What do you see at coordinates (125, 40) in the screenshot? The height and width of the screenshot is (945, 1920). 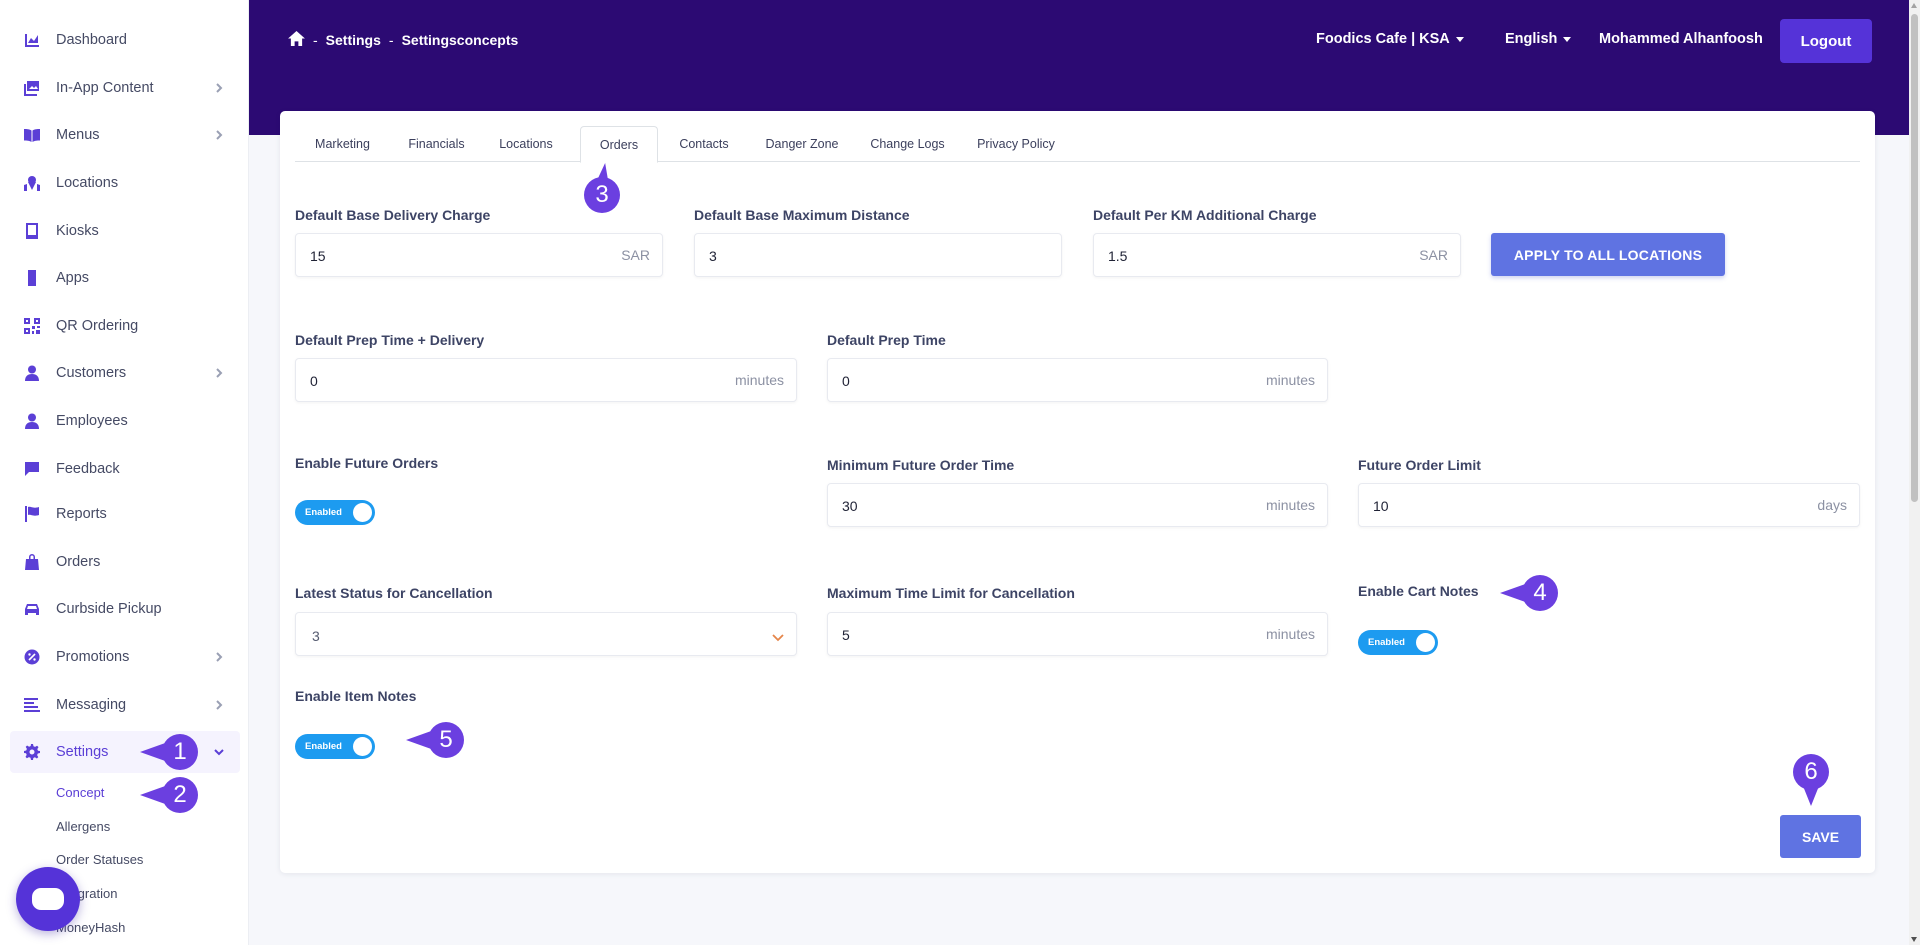 I see `sidebar-item-dashboard: Dashboard` at bounding box center [125, 40].